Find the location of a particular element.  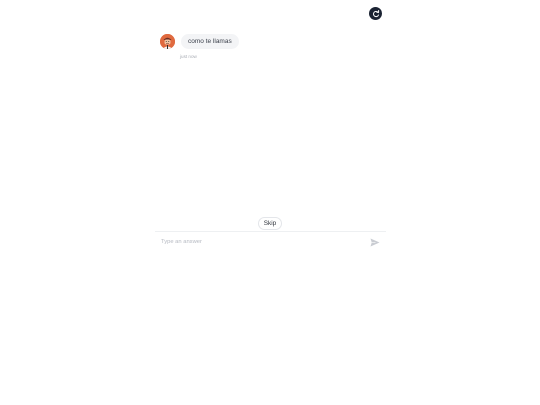

send-icon is located at coordinates (374, 242).